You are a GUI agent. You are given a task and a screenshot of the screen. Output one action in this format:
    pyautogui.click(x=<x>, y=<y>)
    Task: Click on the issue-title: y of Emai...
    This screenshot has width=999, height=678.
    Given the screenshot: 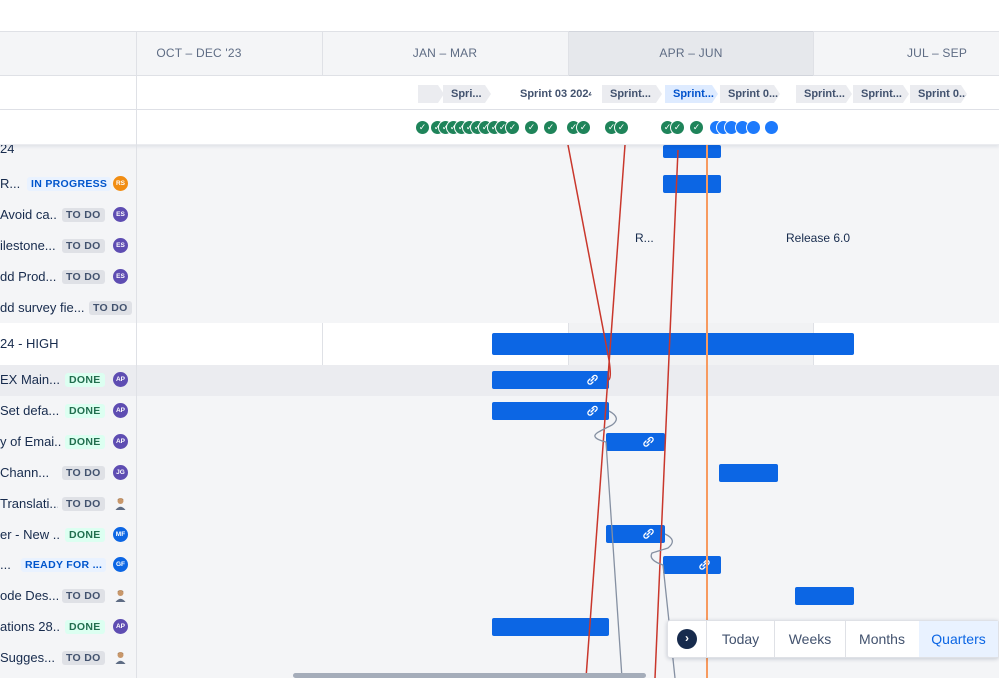 What is the action you would take?
    pyautogui.click(x=30, y=441)
    